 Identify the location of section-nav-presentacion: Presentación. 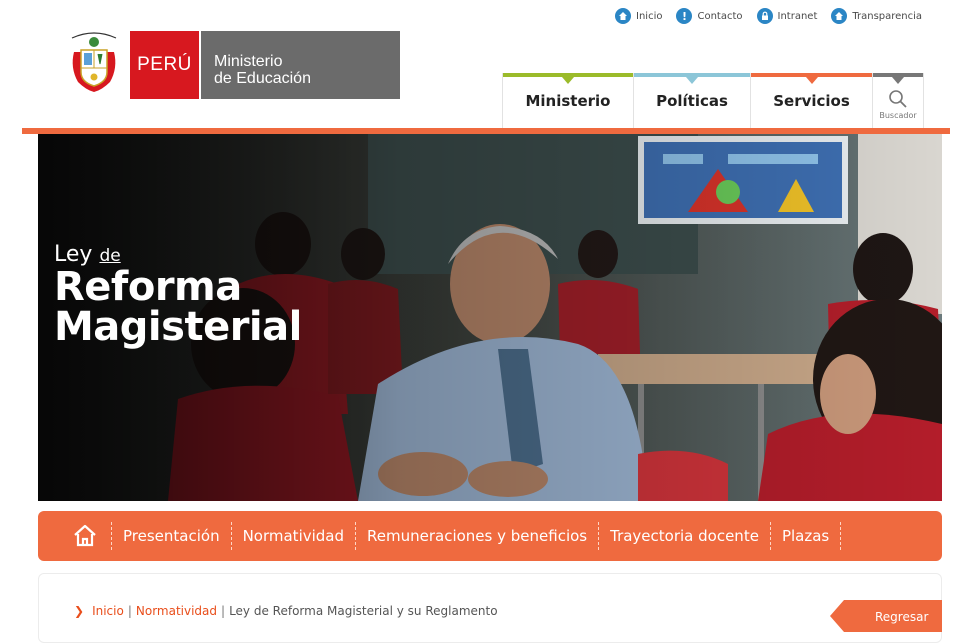
(171, 536).